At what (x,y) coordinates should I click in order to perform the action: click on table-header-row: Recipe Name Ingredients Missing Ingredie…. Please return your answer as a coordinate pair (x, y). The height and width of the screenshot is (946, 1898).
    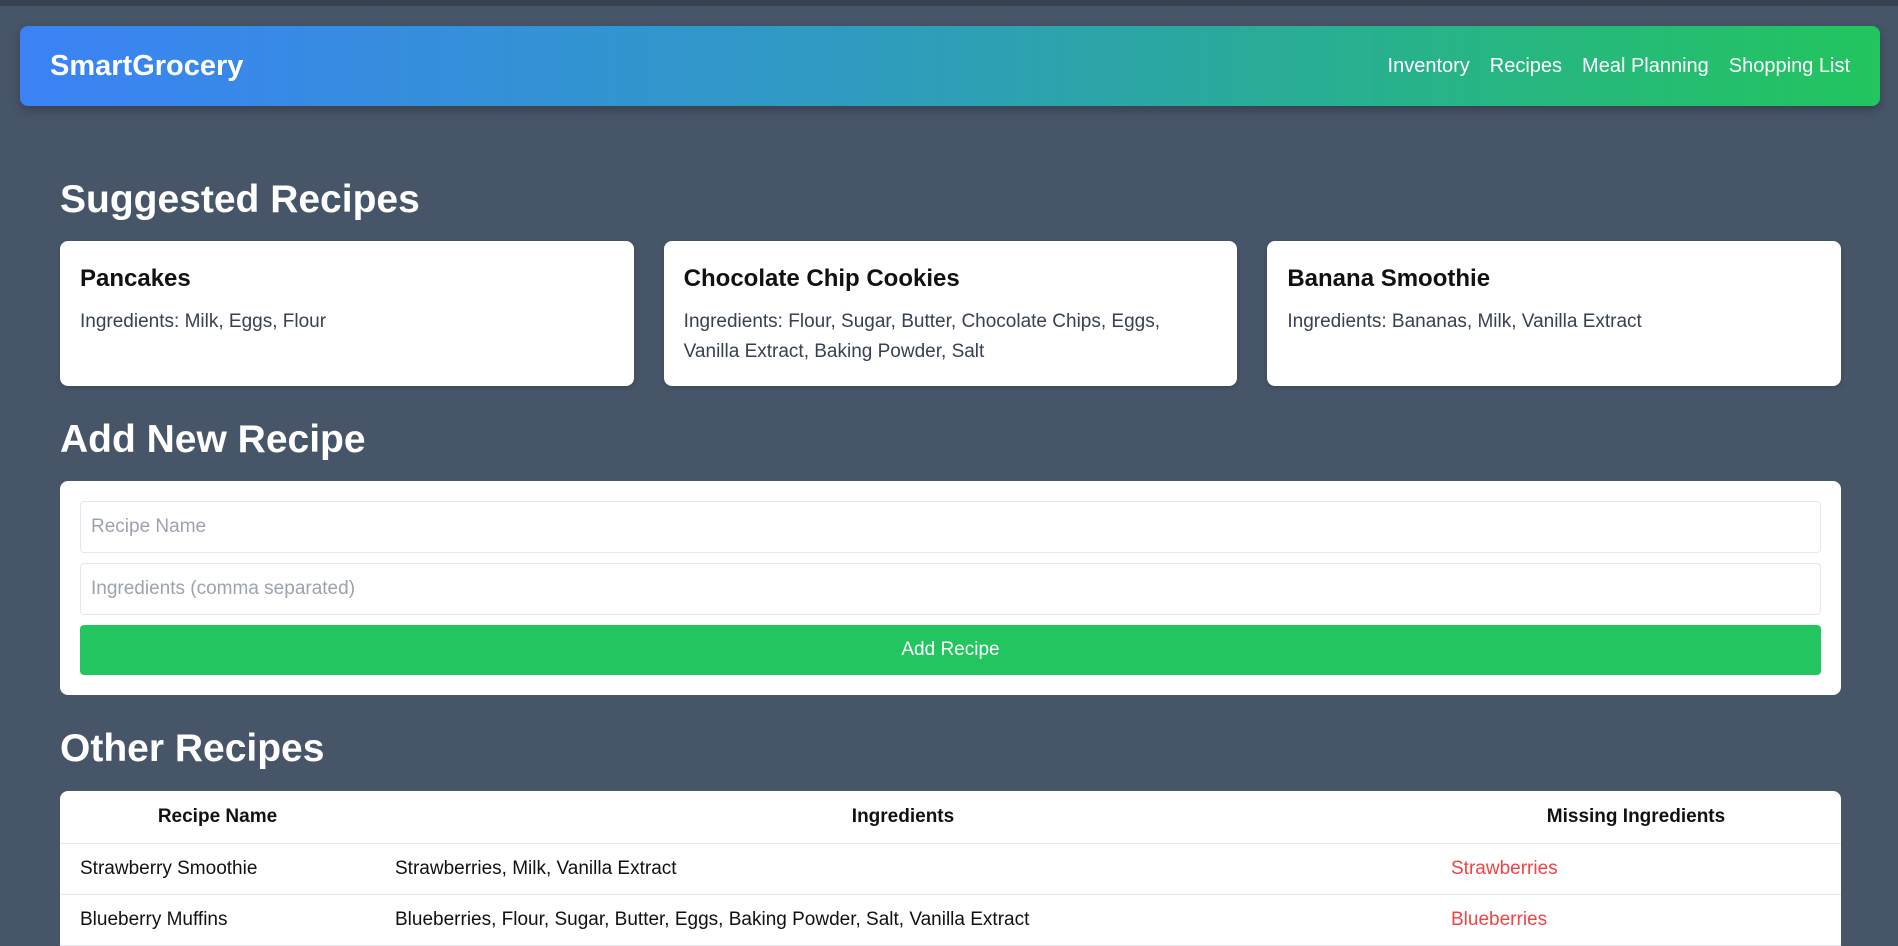
    Looking at the image, I should click on (950, 817).